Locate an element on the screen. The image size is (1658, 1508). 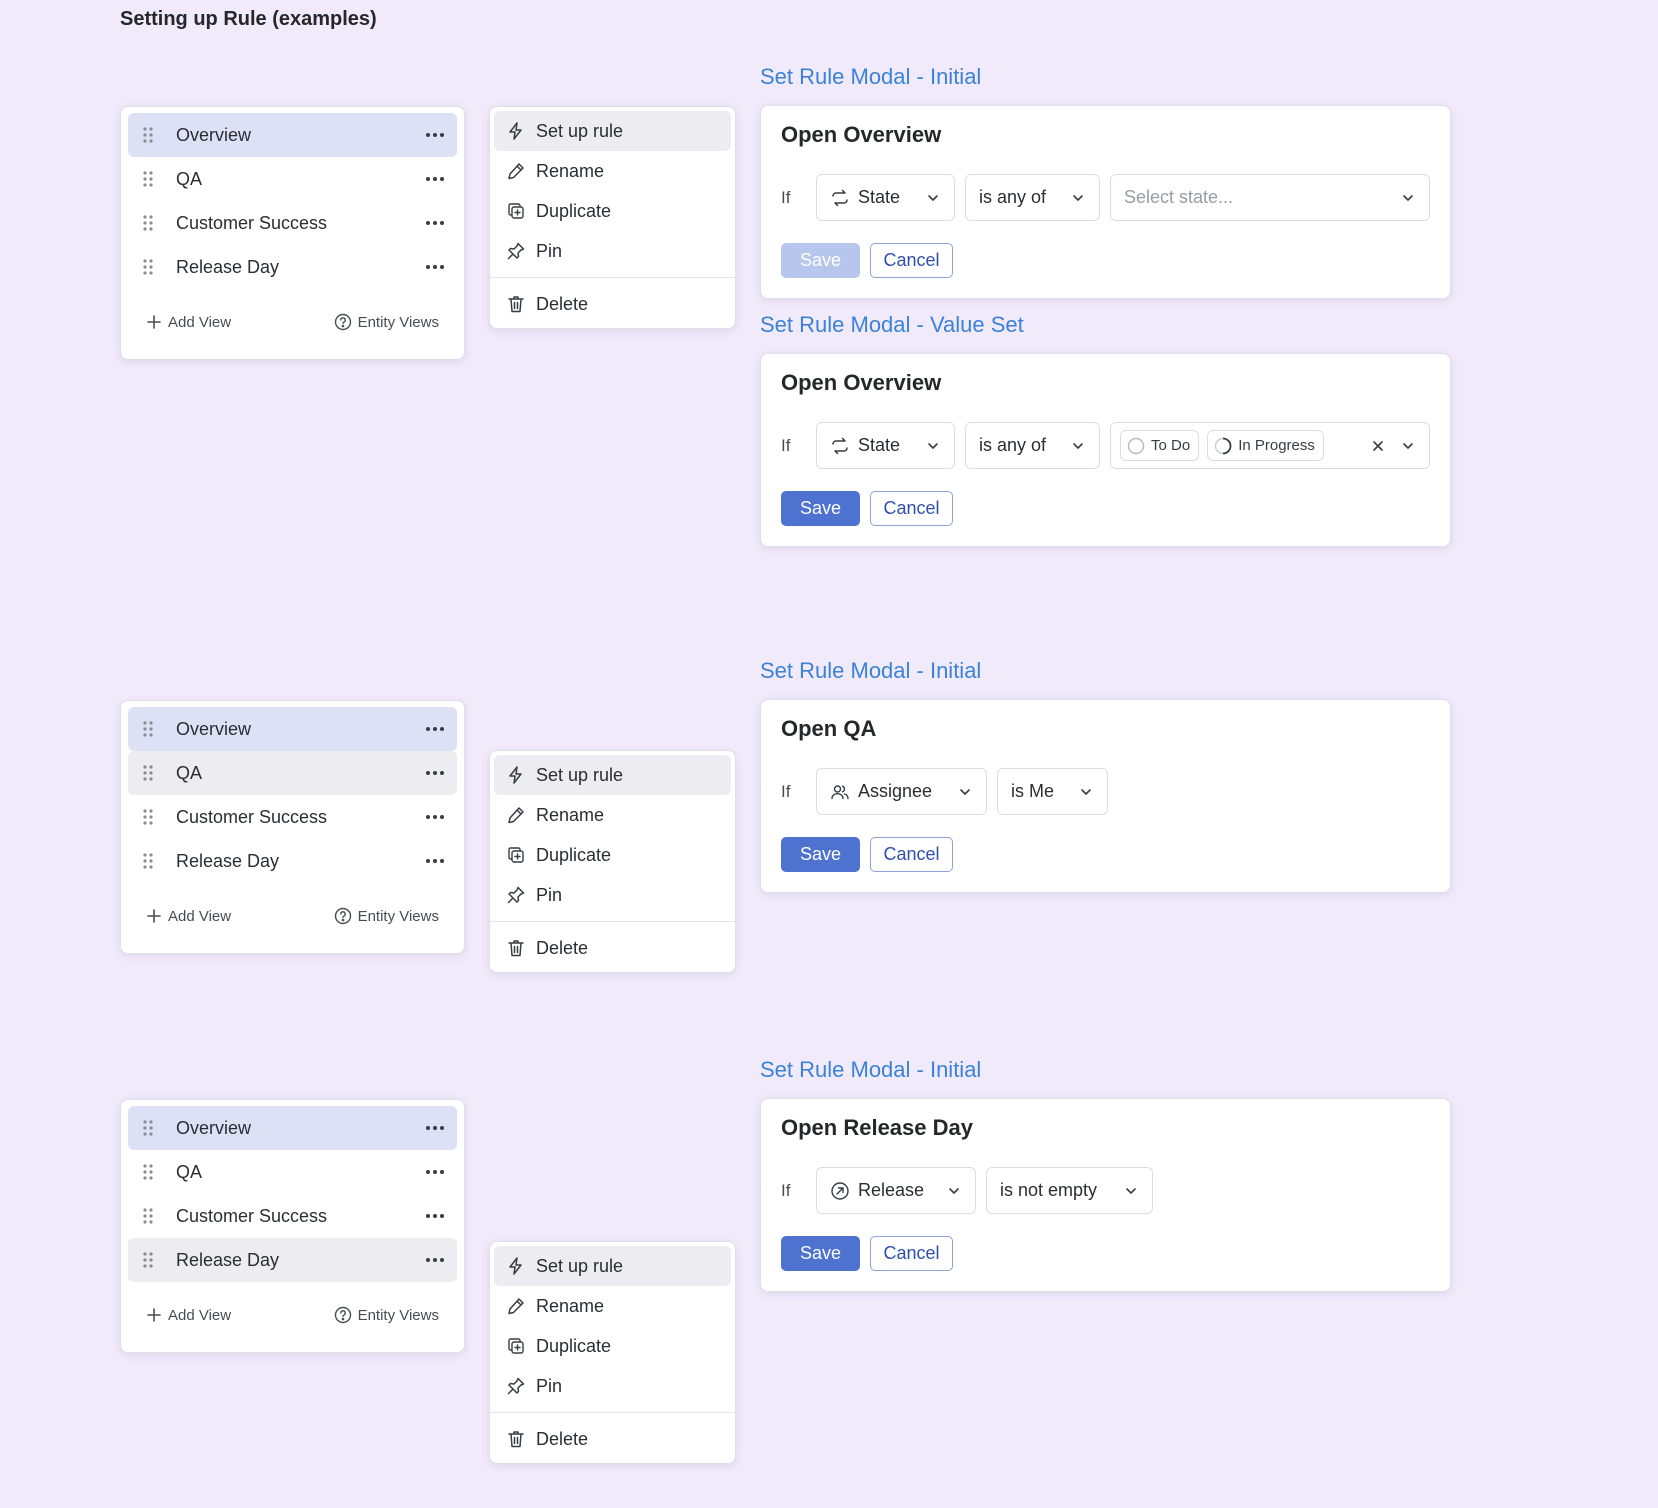
operator-select: is Me is located at coordinates (1052, 791).